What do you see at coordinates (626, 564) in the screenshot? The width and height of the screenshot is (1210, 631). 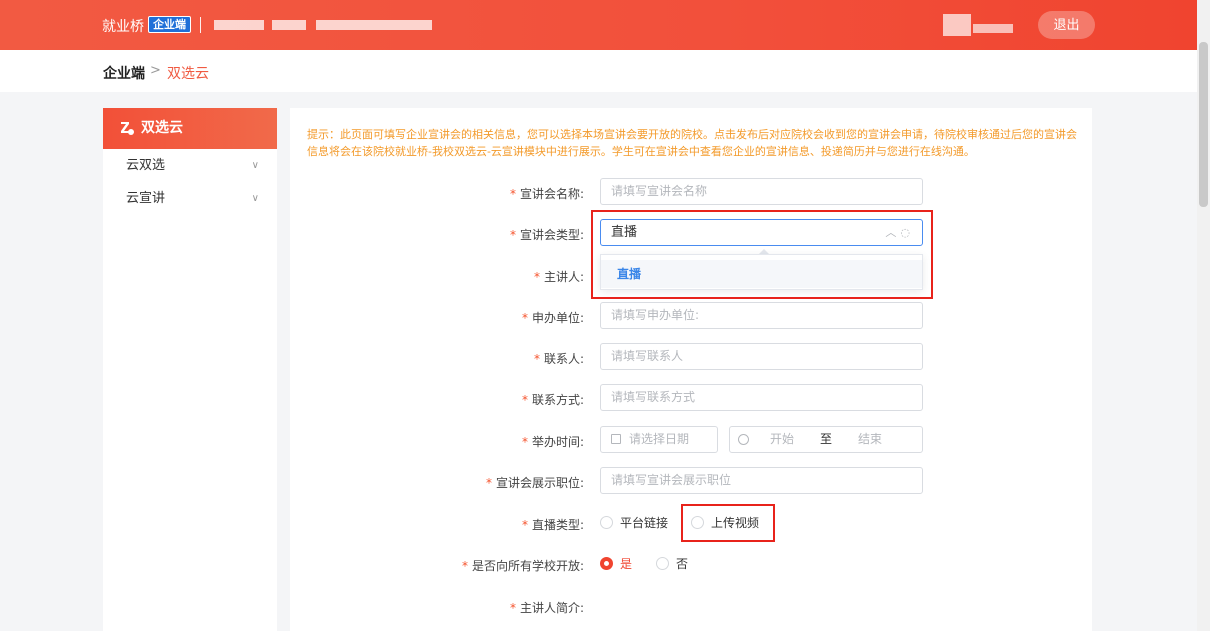 I see `radio-label: 是` at bounding box center [626, 564].